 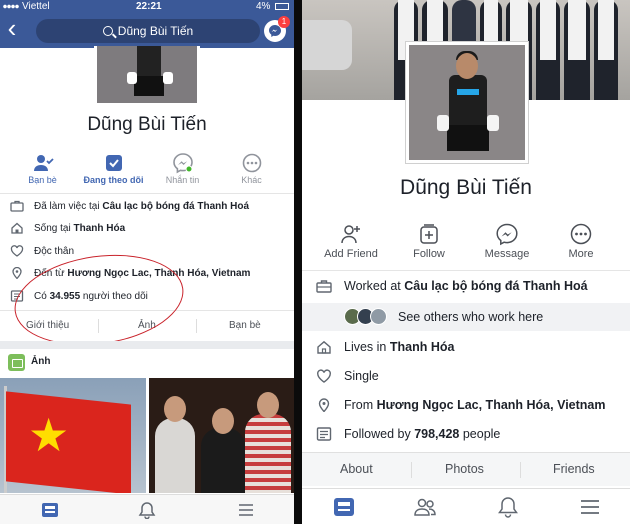 What do you see at coordinates (356, 469) in the screenshot?
I see `tab-about: About` at bounding box center [356, 469].